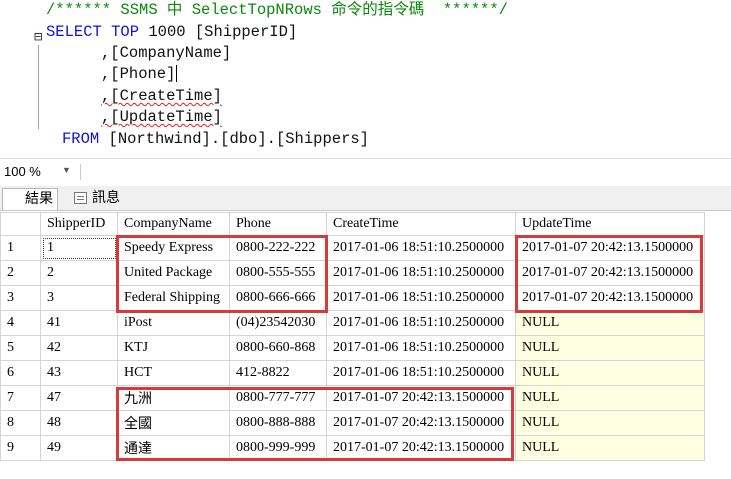 This screenshot has height=479, width=731. Describe the element at coordinates (173, 448) in the screenshot. I see `cell-companyname: 通達` at that location.